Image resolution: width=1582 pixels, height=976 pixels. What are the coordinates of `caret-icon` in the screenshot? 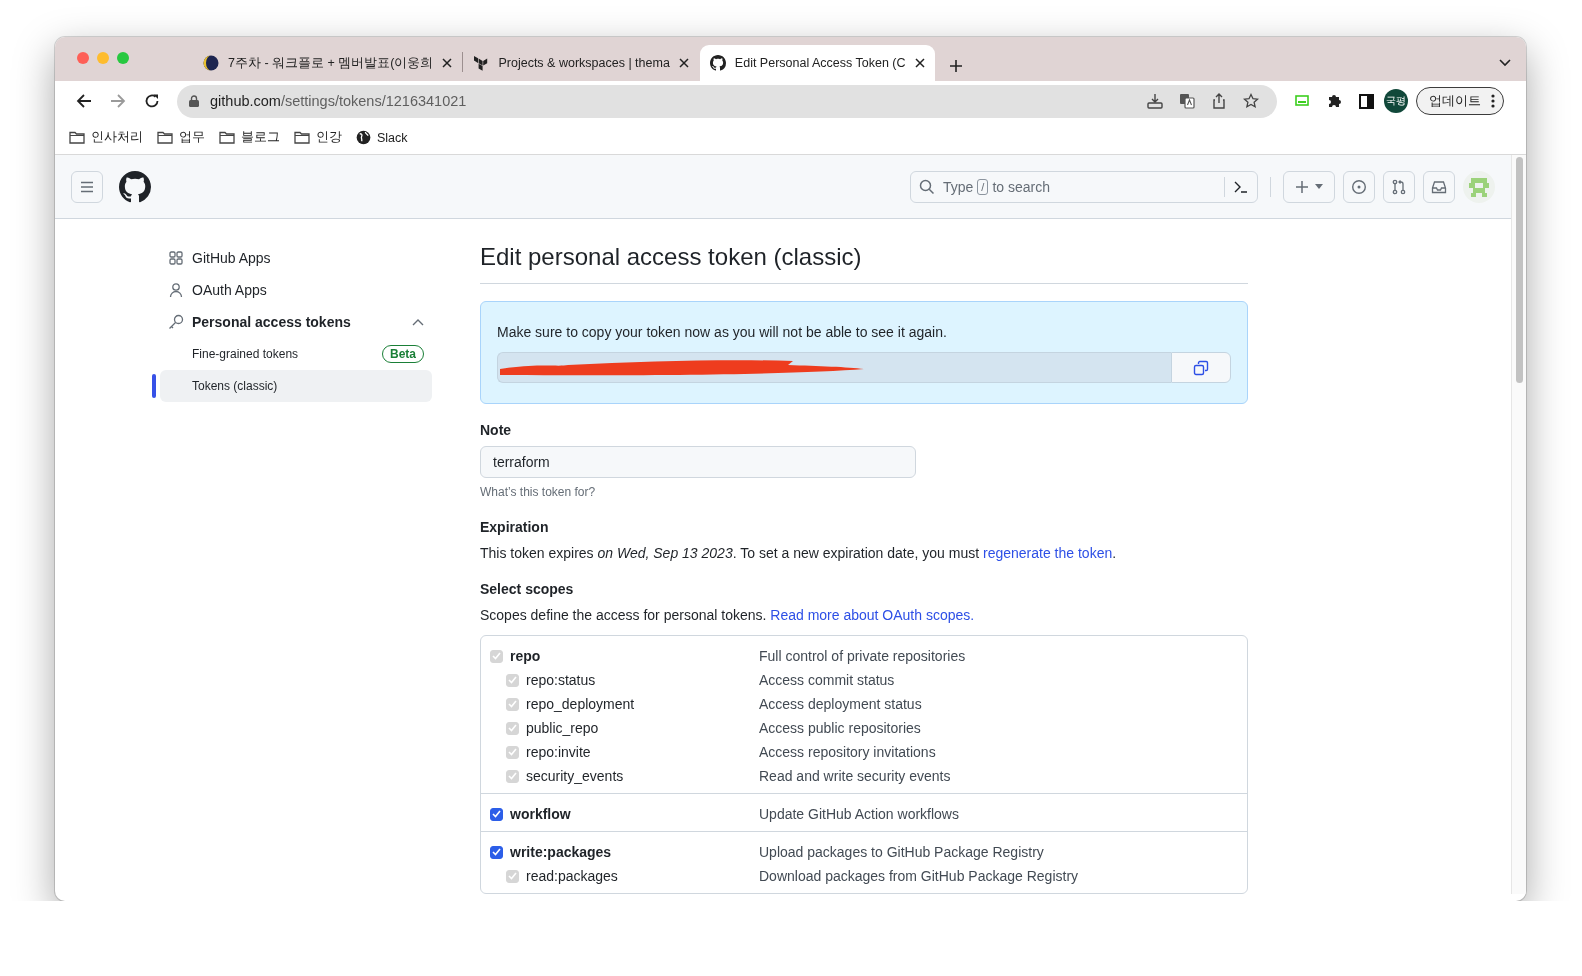 It's located at (1319, 186).